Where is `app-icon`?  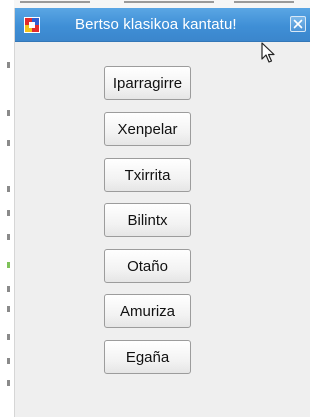
app-icon is located at coordinates (32, 25).